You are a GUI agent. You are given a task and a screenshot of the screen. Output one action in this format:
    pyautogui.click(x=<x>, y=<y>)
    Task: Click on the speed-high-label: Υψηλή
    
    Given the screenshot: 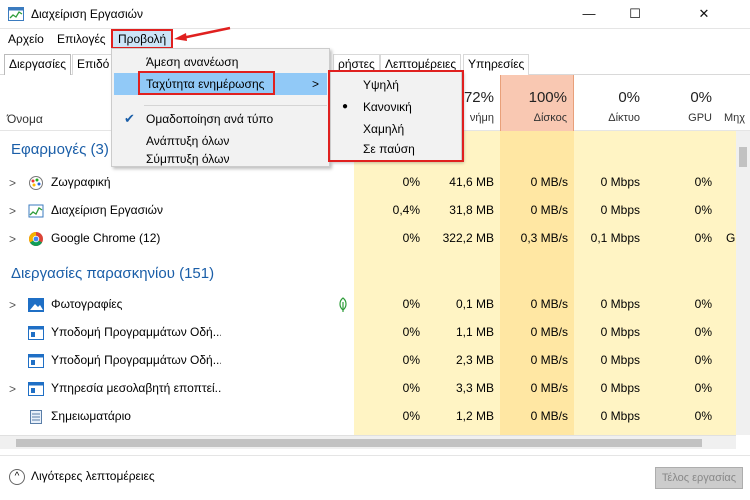 What is the action you would take?
    pyautogui.click(x=381, y=85)
    